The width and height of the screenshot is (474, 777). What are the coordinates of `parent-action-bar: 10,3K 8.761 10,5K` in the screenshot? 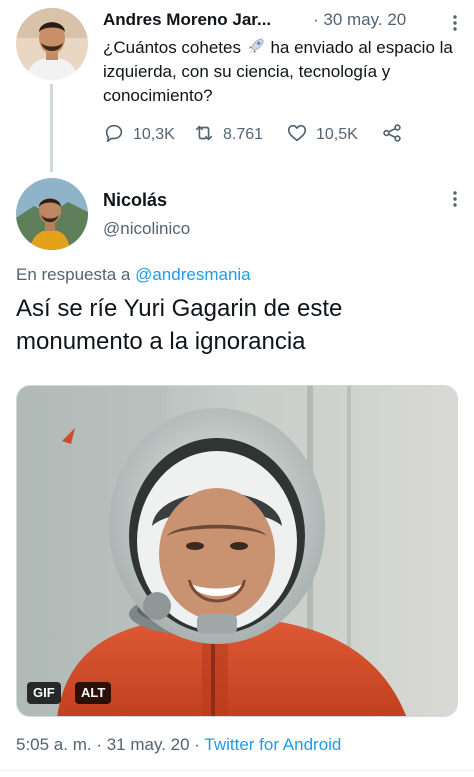 It's located at (258, 135).